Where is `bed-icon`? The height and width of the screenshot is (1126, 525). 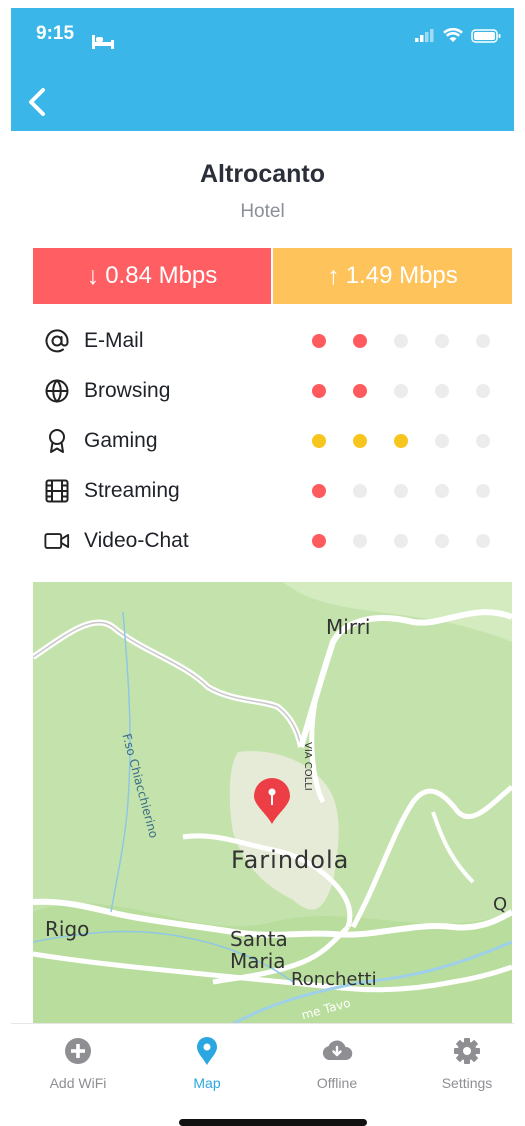 bed-icon is located at coordinates (103, 42).